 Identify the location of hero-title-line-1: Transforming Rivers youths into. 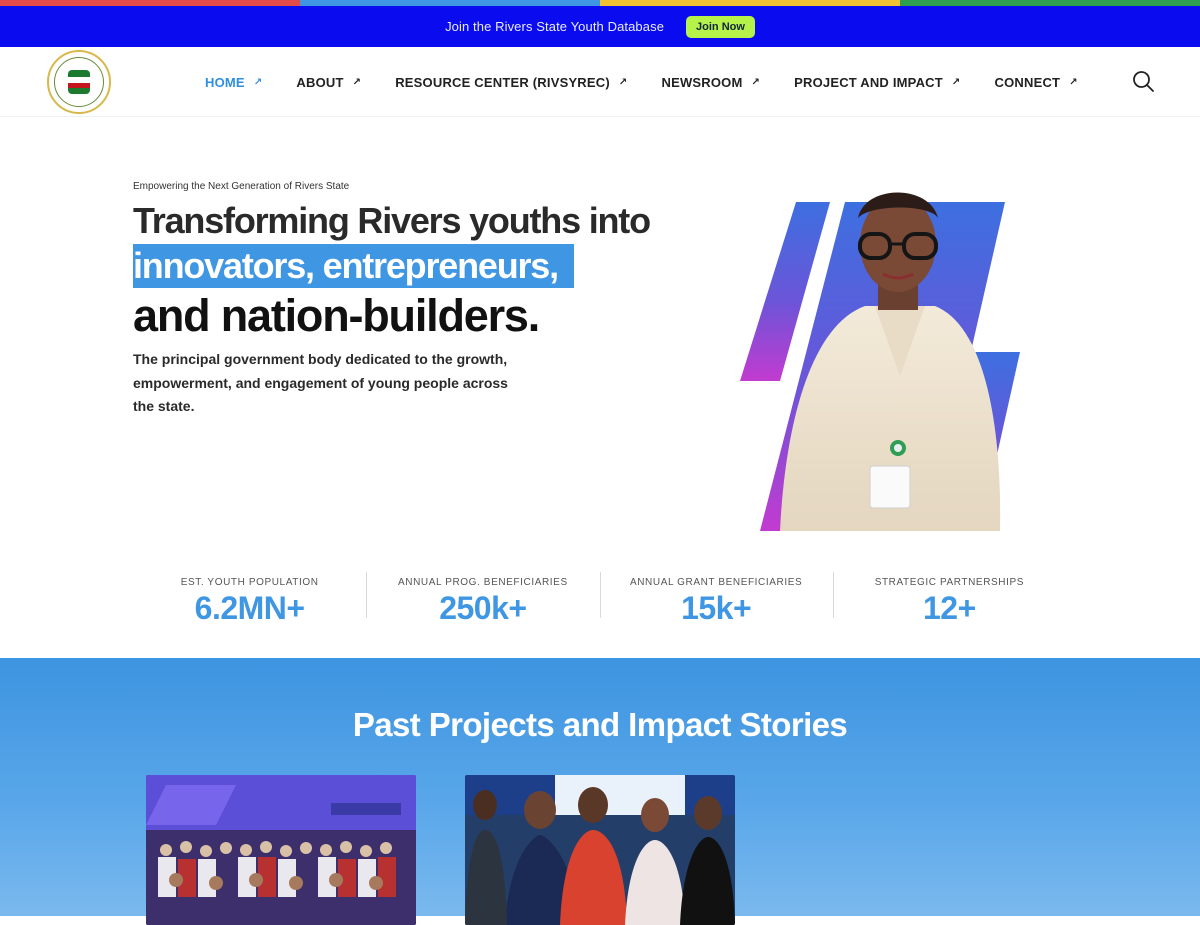
(392, 220).